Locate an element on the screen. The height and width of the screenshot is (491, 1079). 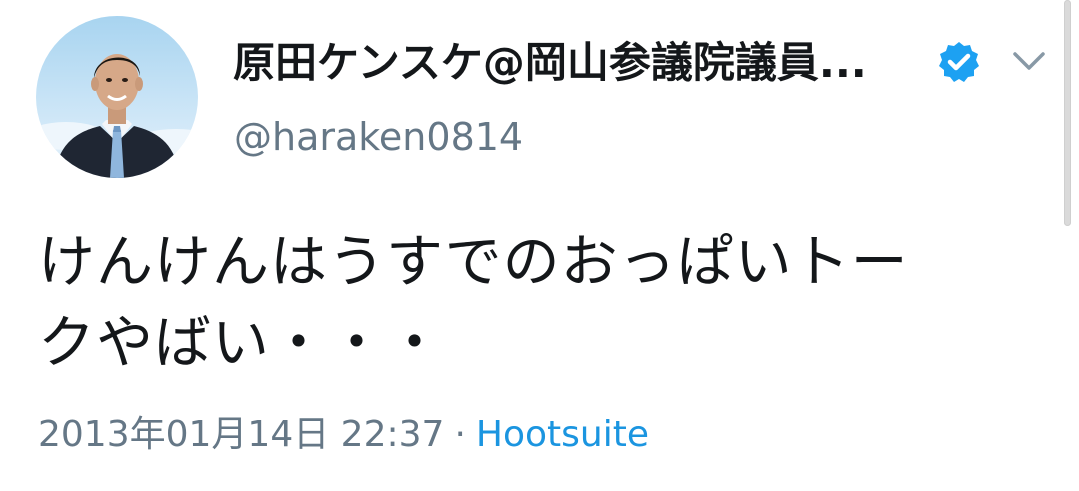
timestamp: 2013年01月14日 22:37 is located at coordinates (241, 434).